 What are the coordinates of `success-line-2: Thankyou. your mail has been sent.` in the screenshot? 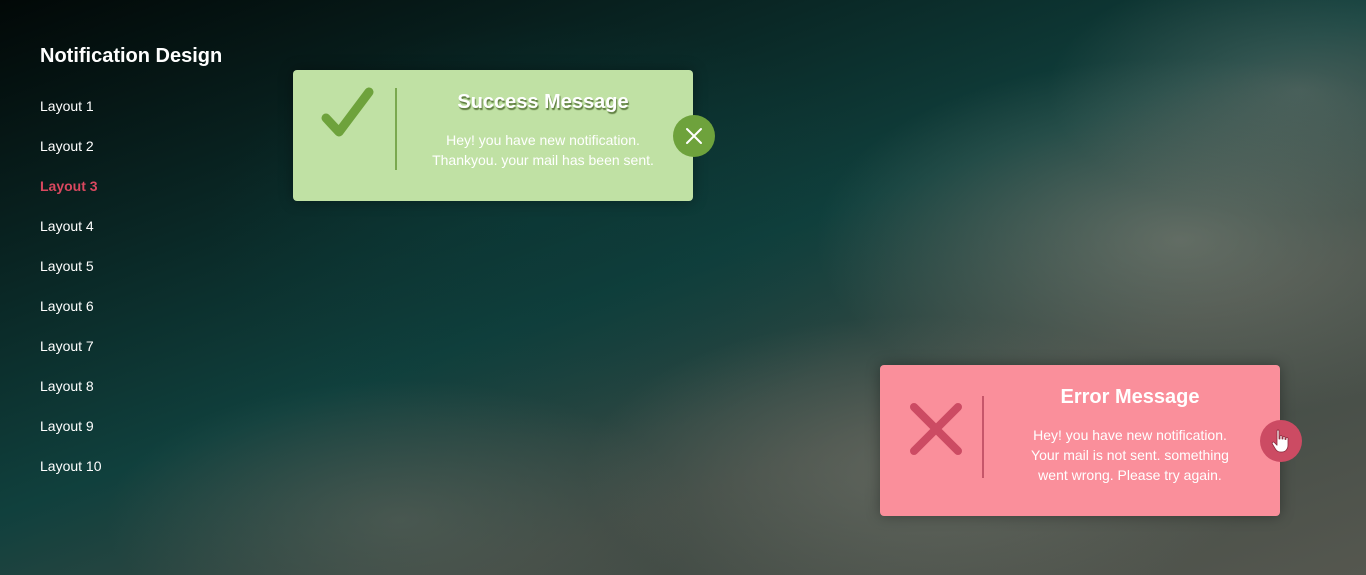 It's located at (543, 160).